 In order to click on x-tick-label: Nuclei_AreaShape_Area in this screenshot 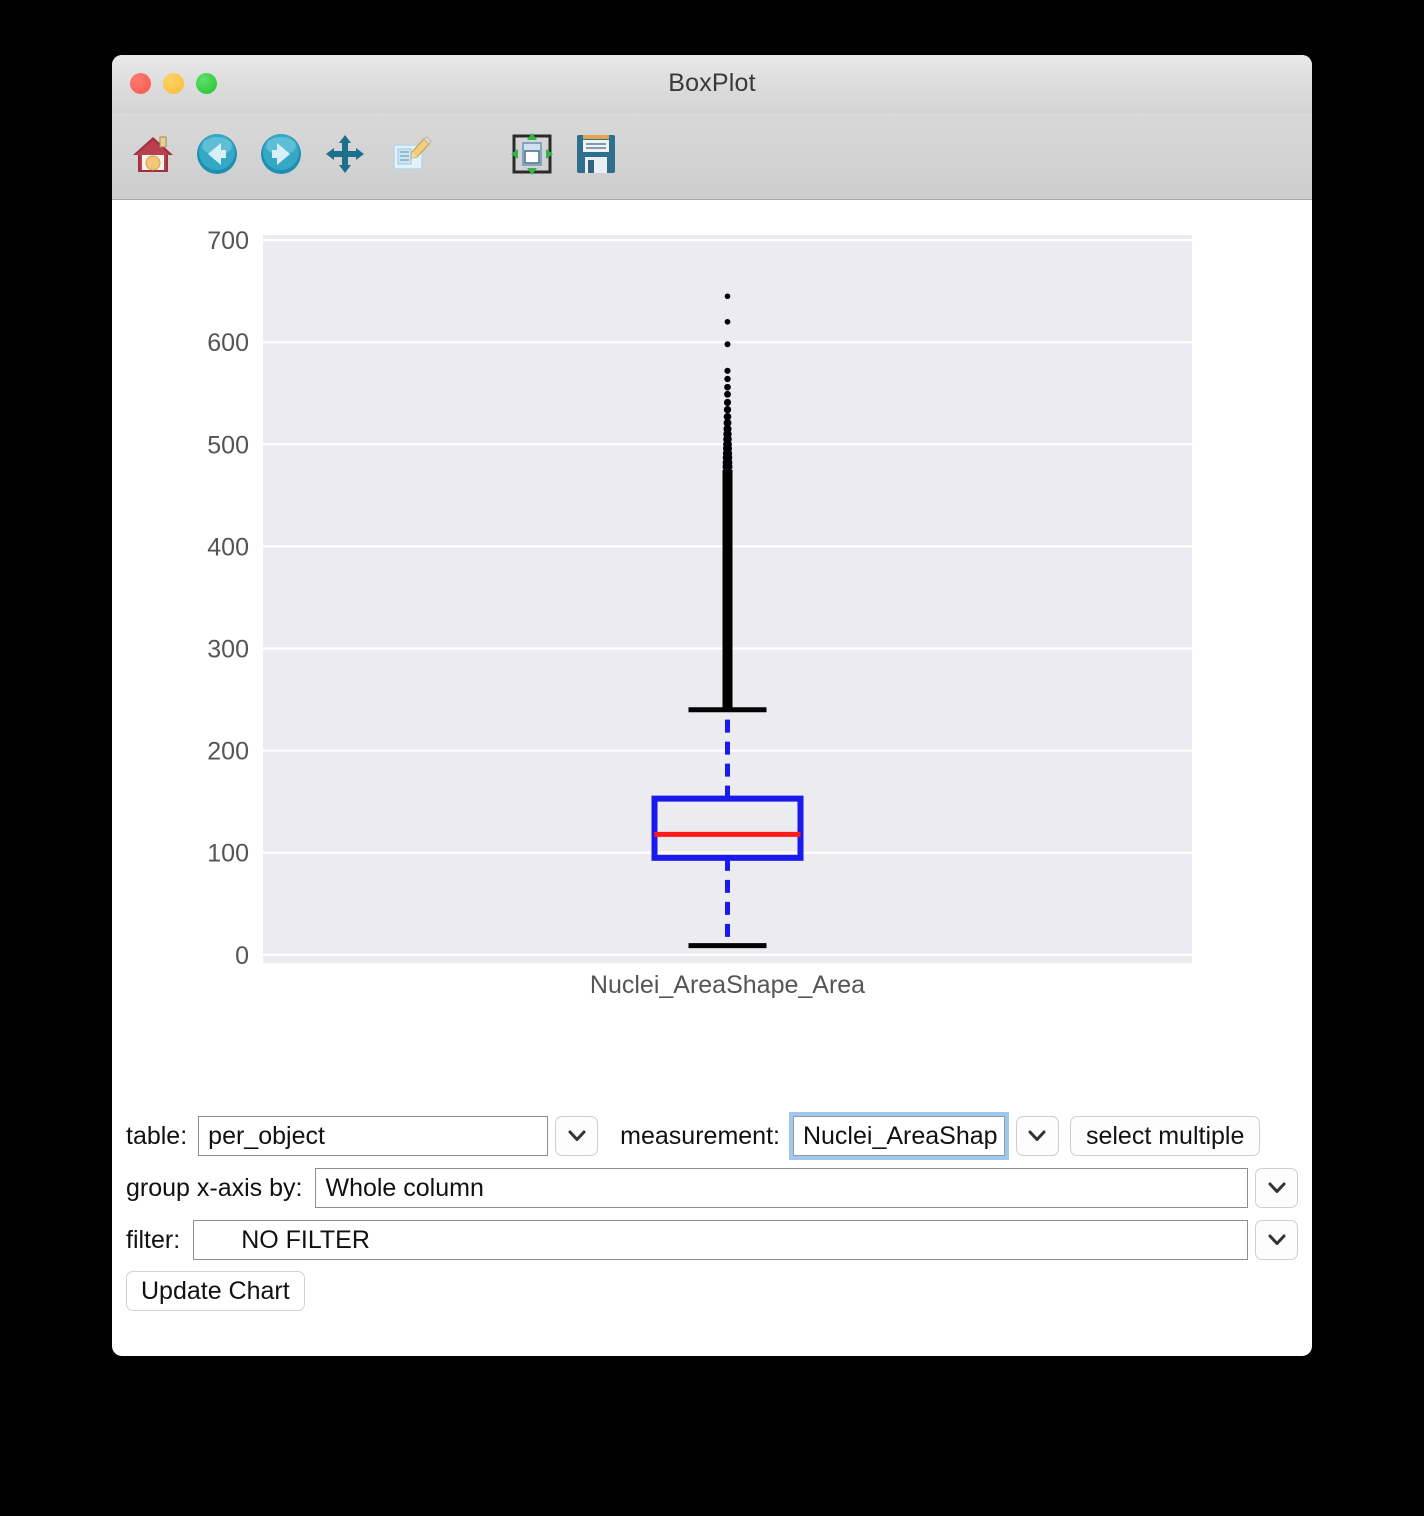, I will do `click(727, 985)`.